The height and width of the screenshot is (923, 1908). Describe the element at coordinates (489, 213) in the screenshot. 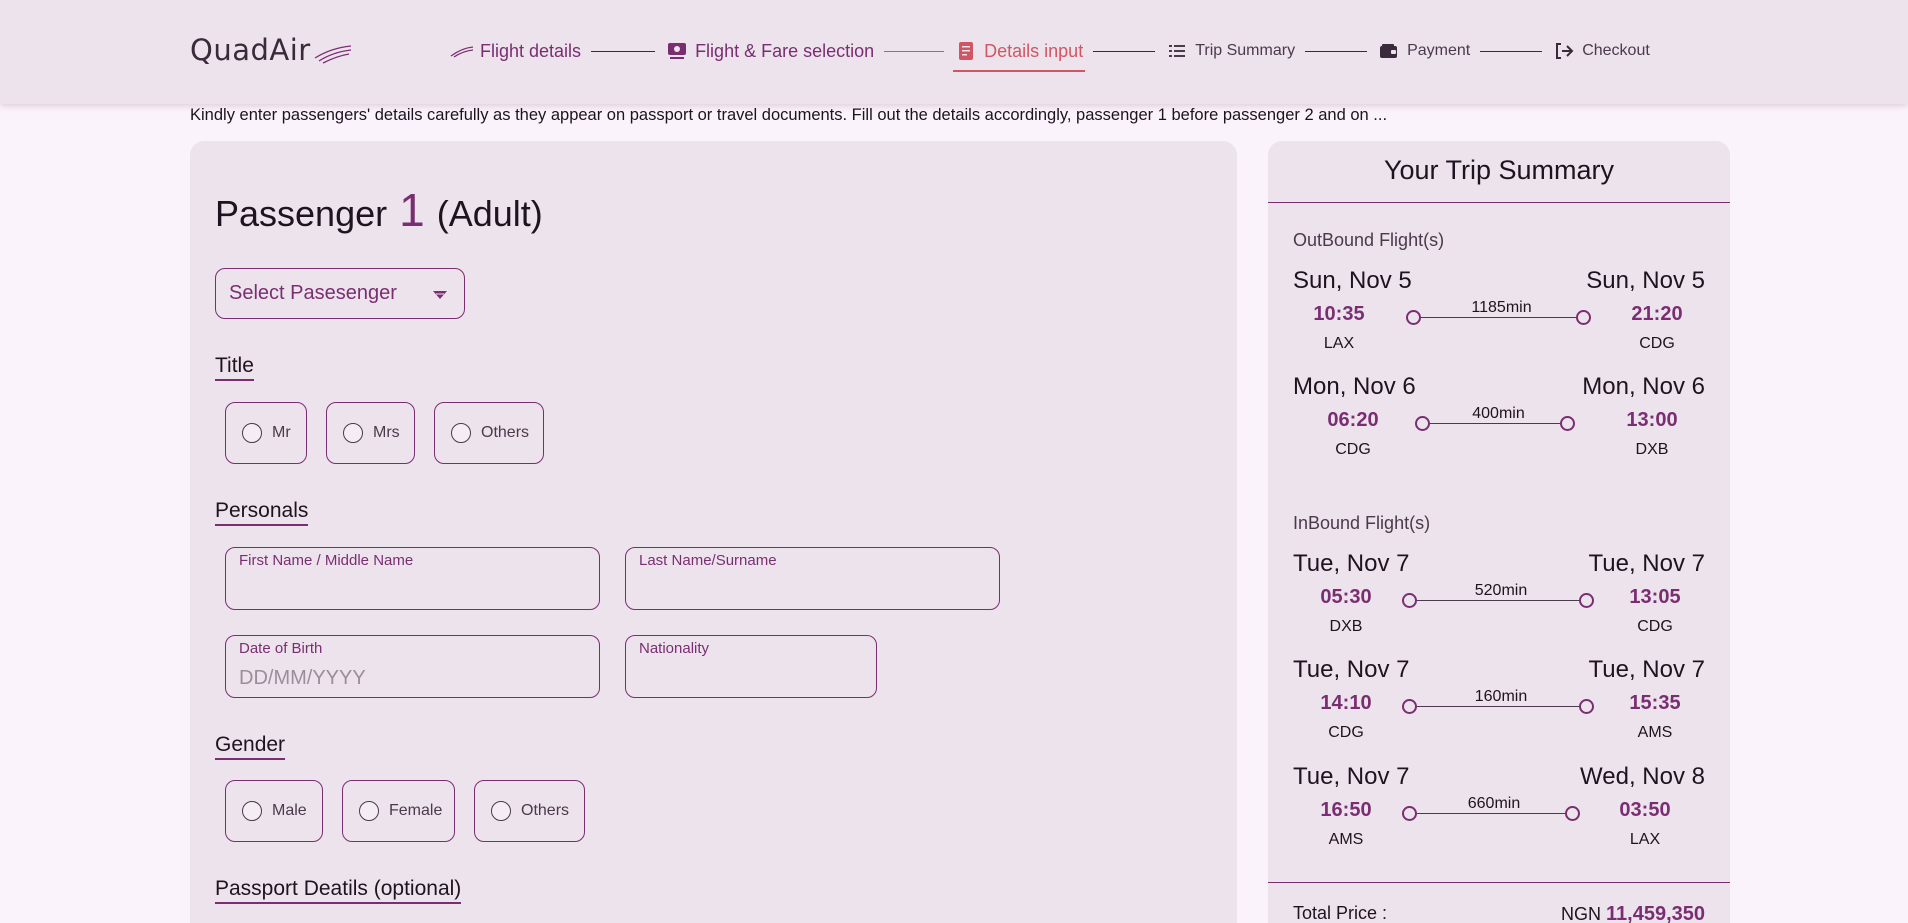

I see `passenger-type: (Adult)` at that location.